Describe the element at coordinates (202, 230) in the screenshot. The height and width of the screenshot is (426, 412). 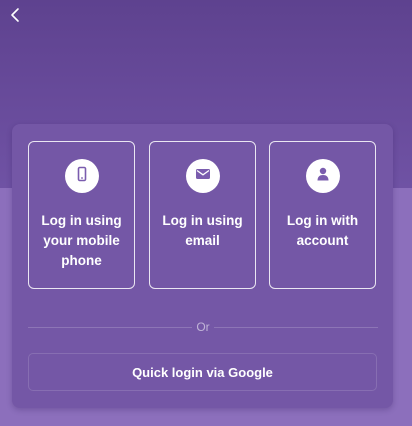
I see `login-email-label: Log in using email` at that location.